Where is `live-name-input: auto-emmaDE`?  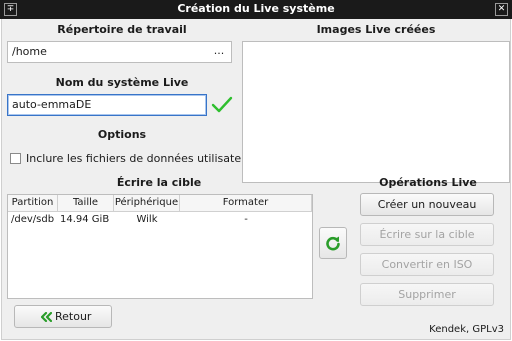
live-name-input: auto-emmaDE is located at coordinates (107, 105).